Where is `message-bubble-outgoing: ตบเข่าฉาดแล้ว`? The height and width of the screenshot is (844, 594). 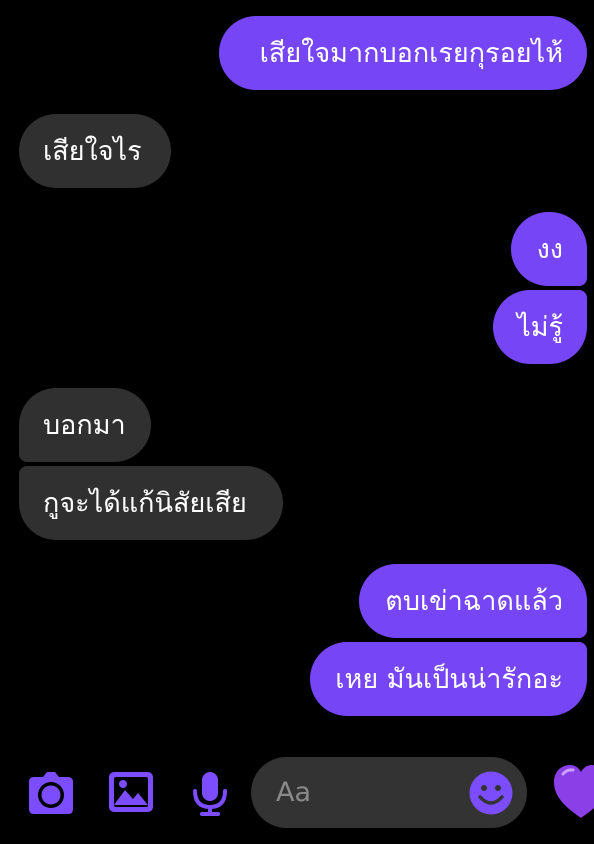 message-bubble-outgoing: ตบเข่าฉาดแล้ว is located at coordinates (473, 601).